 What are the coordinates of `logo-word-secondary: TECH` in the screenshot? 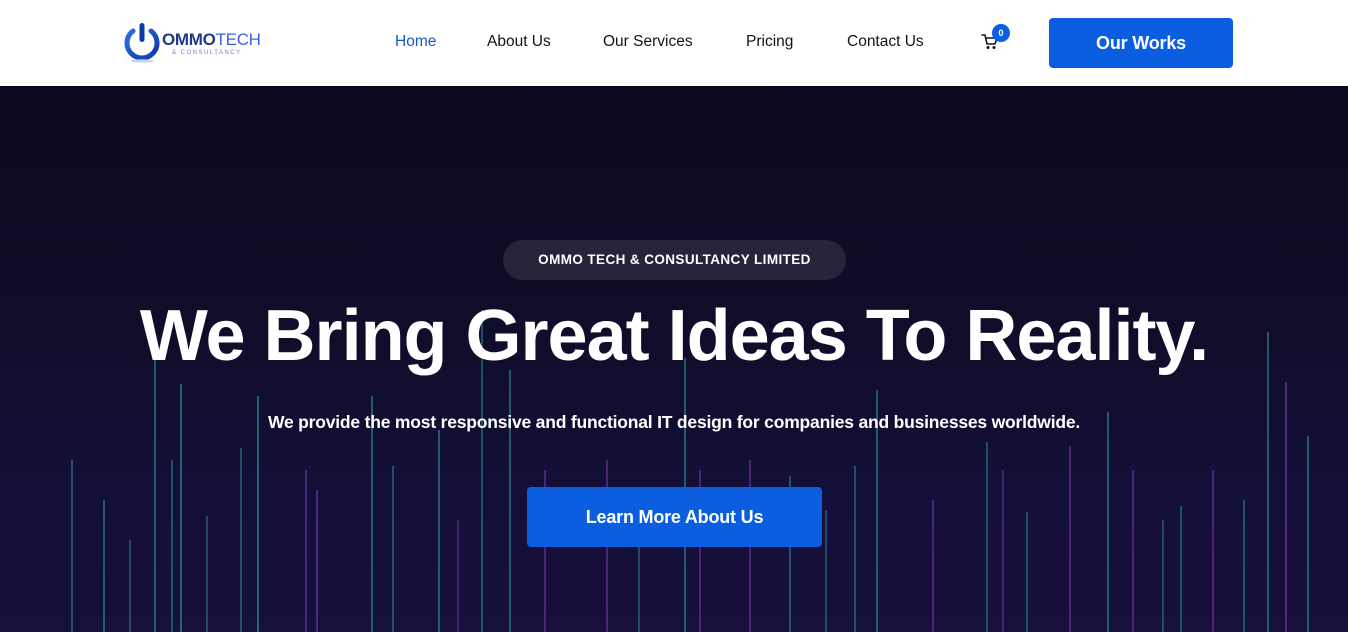 It's located at (238, 39).